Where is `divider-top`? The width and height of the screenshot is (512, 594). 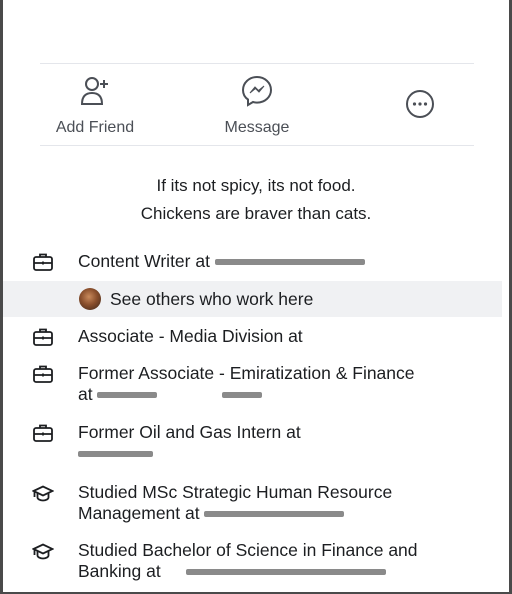 divider-top is located at coordinates (257, 63).